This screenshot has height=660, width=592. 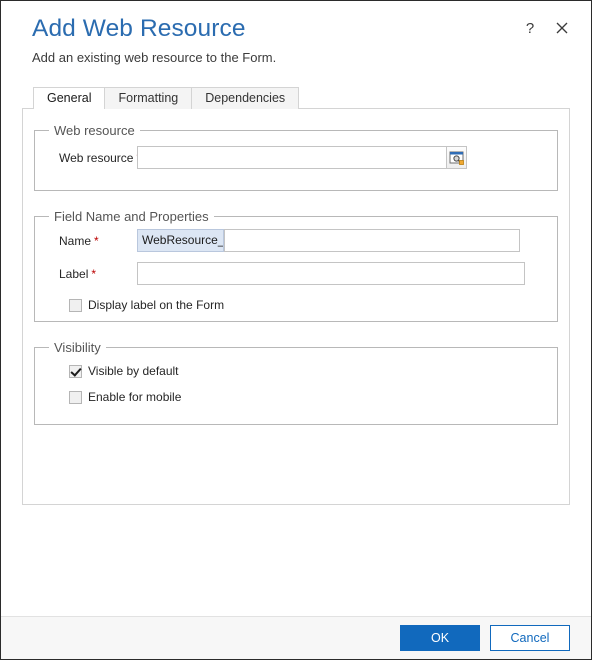 I want to click on visibility-options: Visible by default Enable for mobile, so click(x=296, y=381).